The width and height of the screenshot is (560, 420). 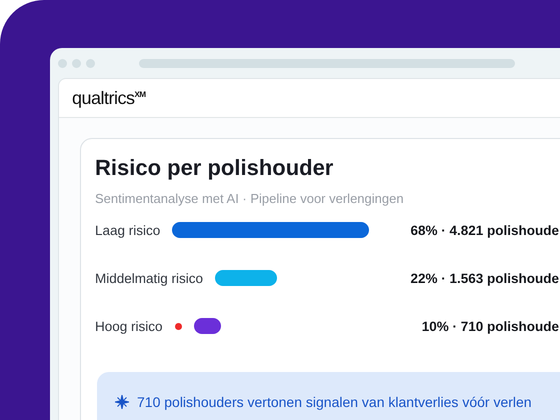 What do you see at coordinates (334, 402) in the screenshot?
I see `insight-text: 710 polishouders vertonen signalen van klantverlies vóór verlen` at bounding box center [334, 402].